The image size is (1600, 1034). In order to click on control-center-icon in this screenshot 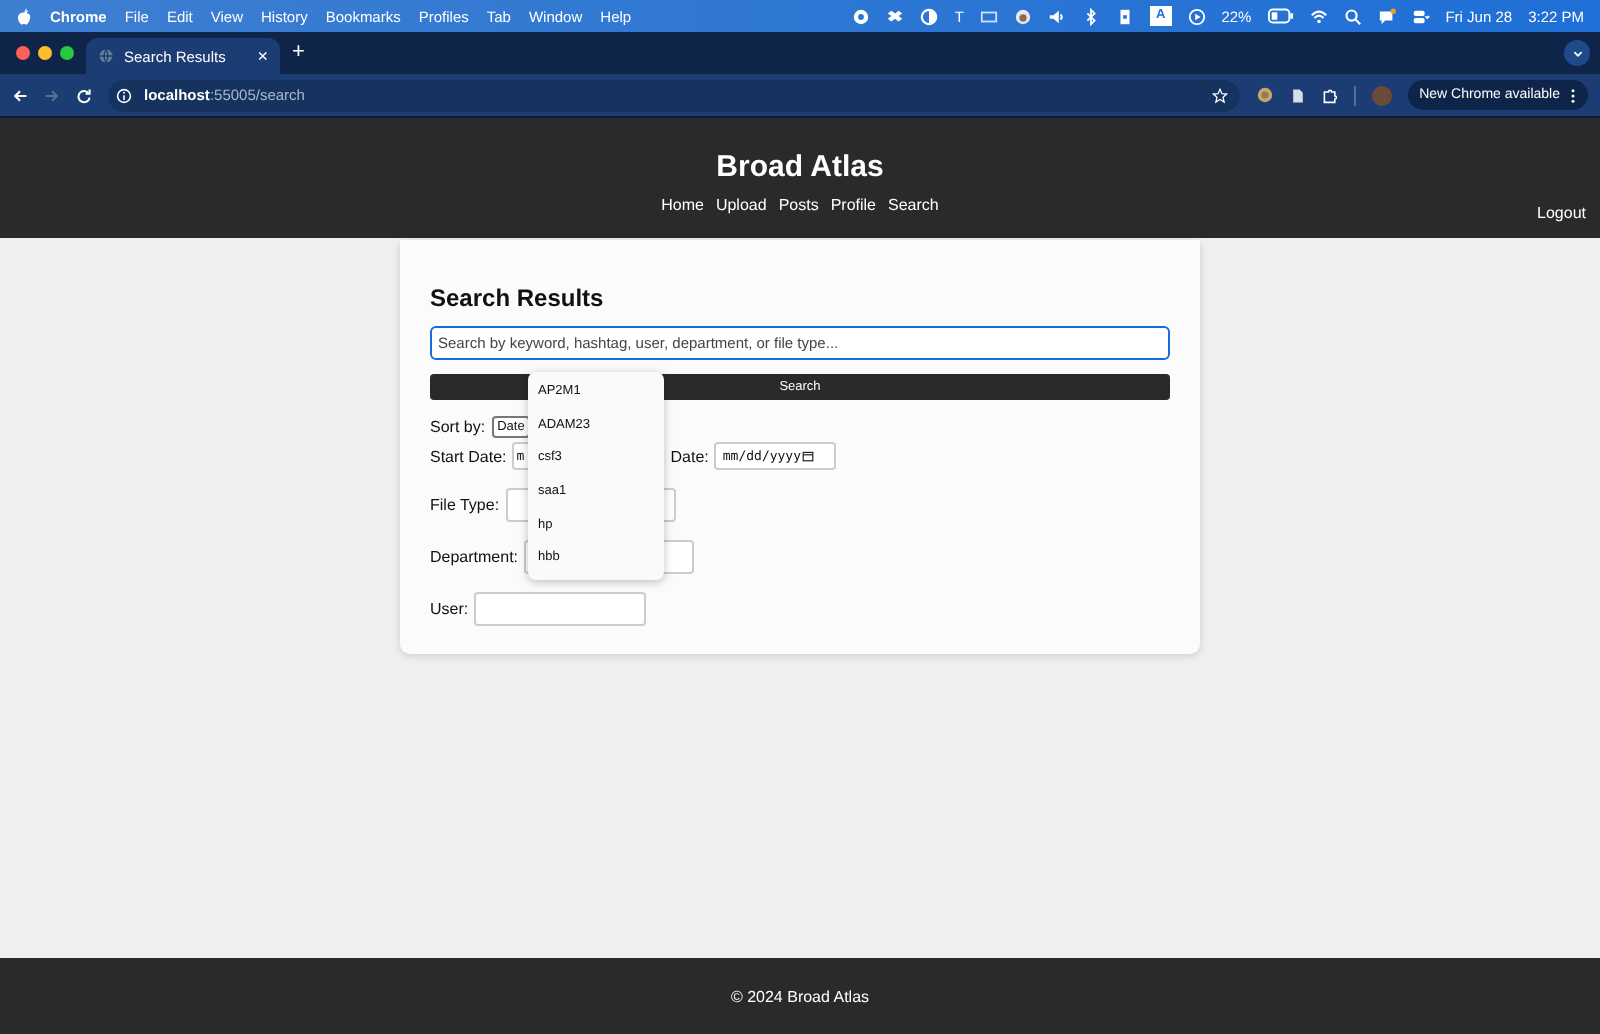, I will do `click(1420, 16)`.